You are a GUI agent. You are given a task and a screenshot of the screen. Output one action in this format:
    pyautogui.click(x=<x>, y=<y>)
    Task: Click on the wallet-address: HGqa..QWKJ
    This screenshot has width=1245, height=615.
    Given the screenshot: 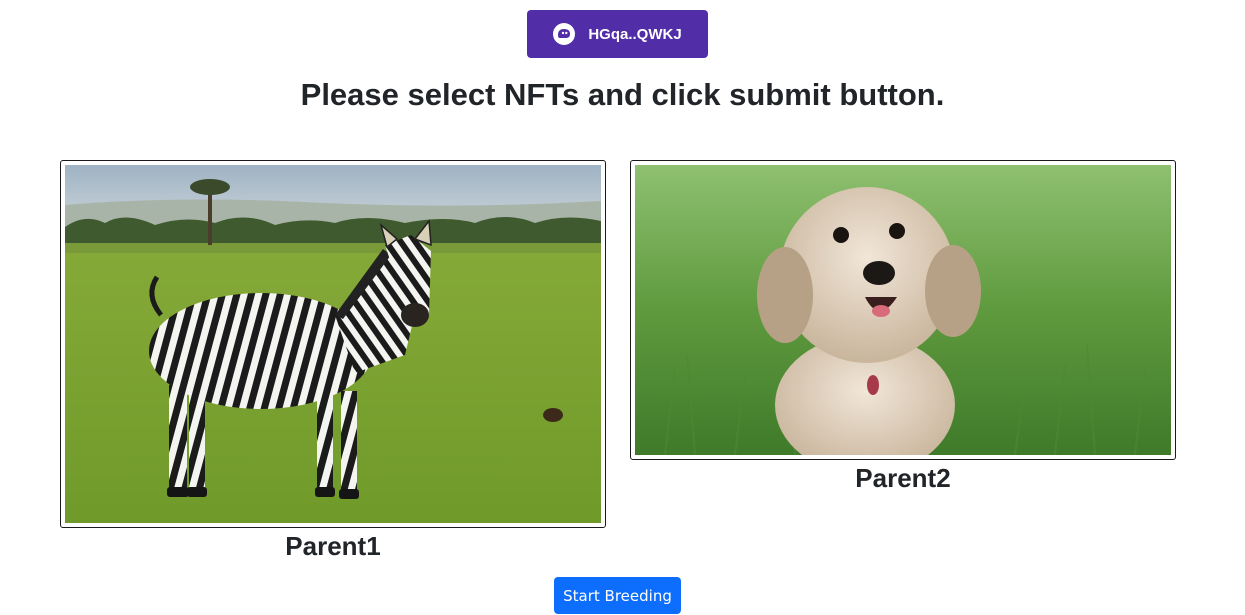 What is the action you would take?
    pyautogui.click(x=635, y=34)
    